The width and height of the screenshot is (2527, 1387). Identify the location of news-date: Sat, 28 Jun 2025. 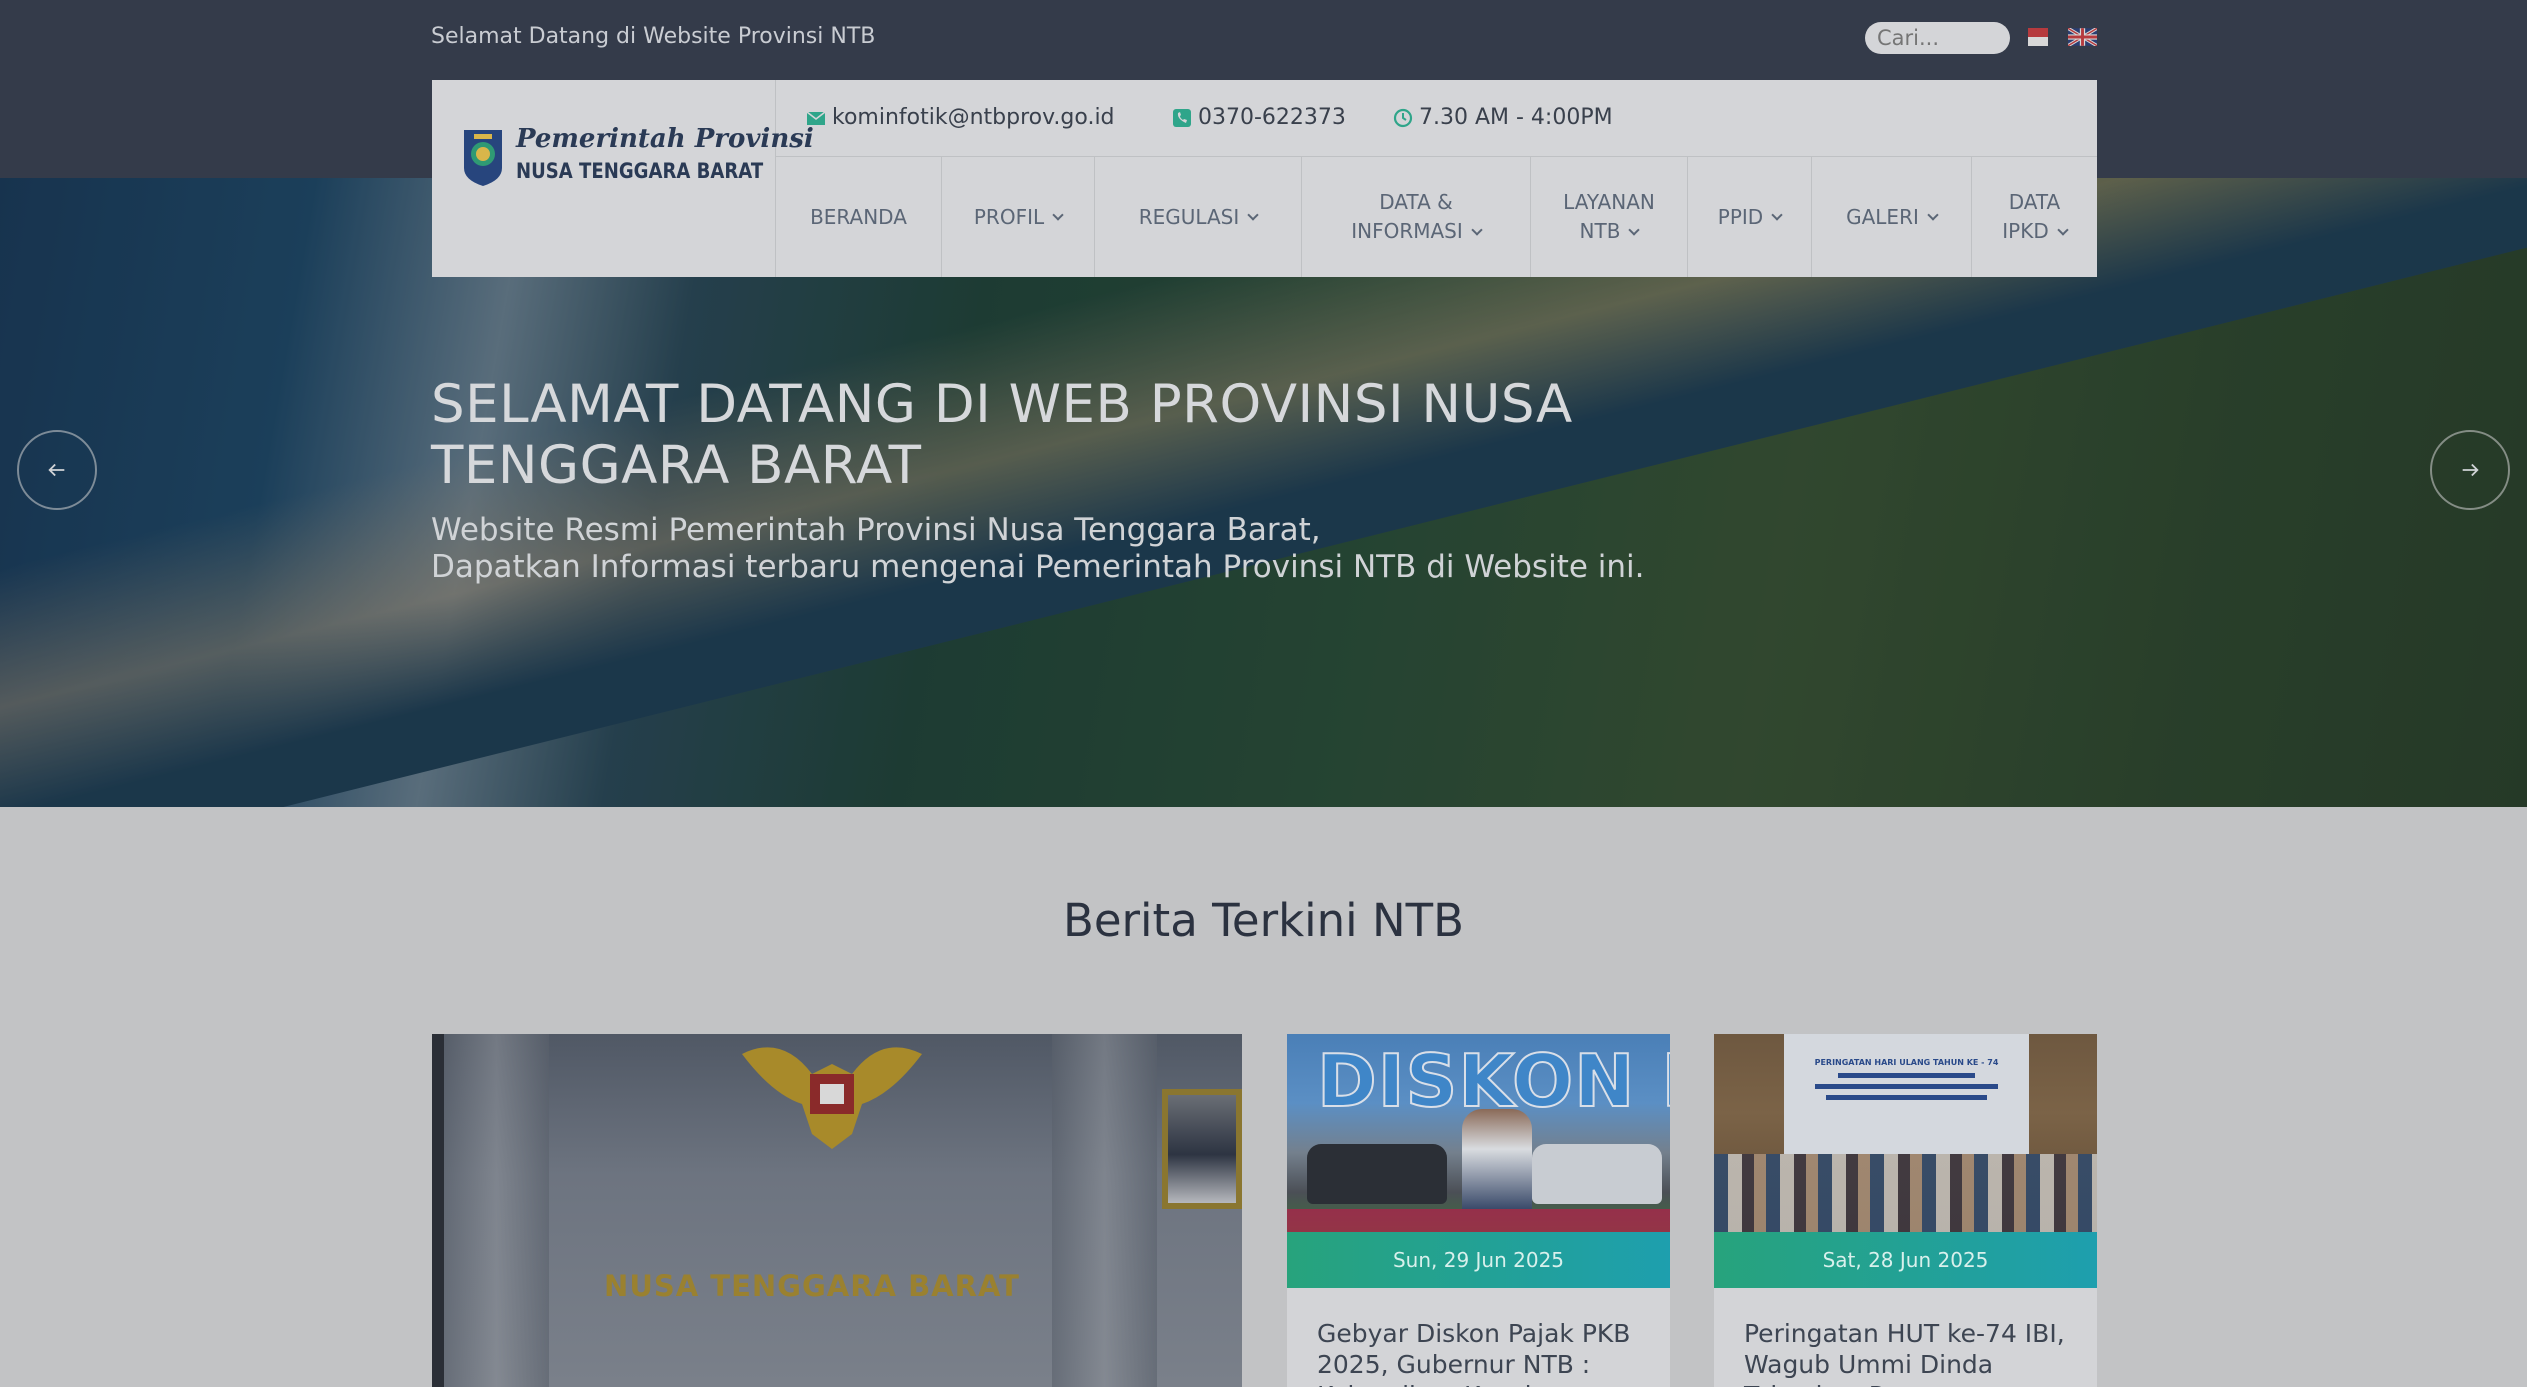
(1905, 1260).